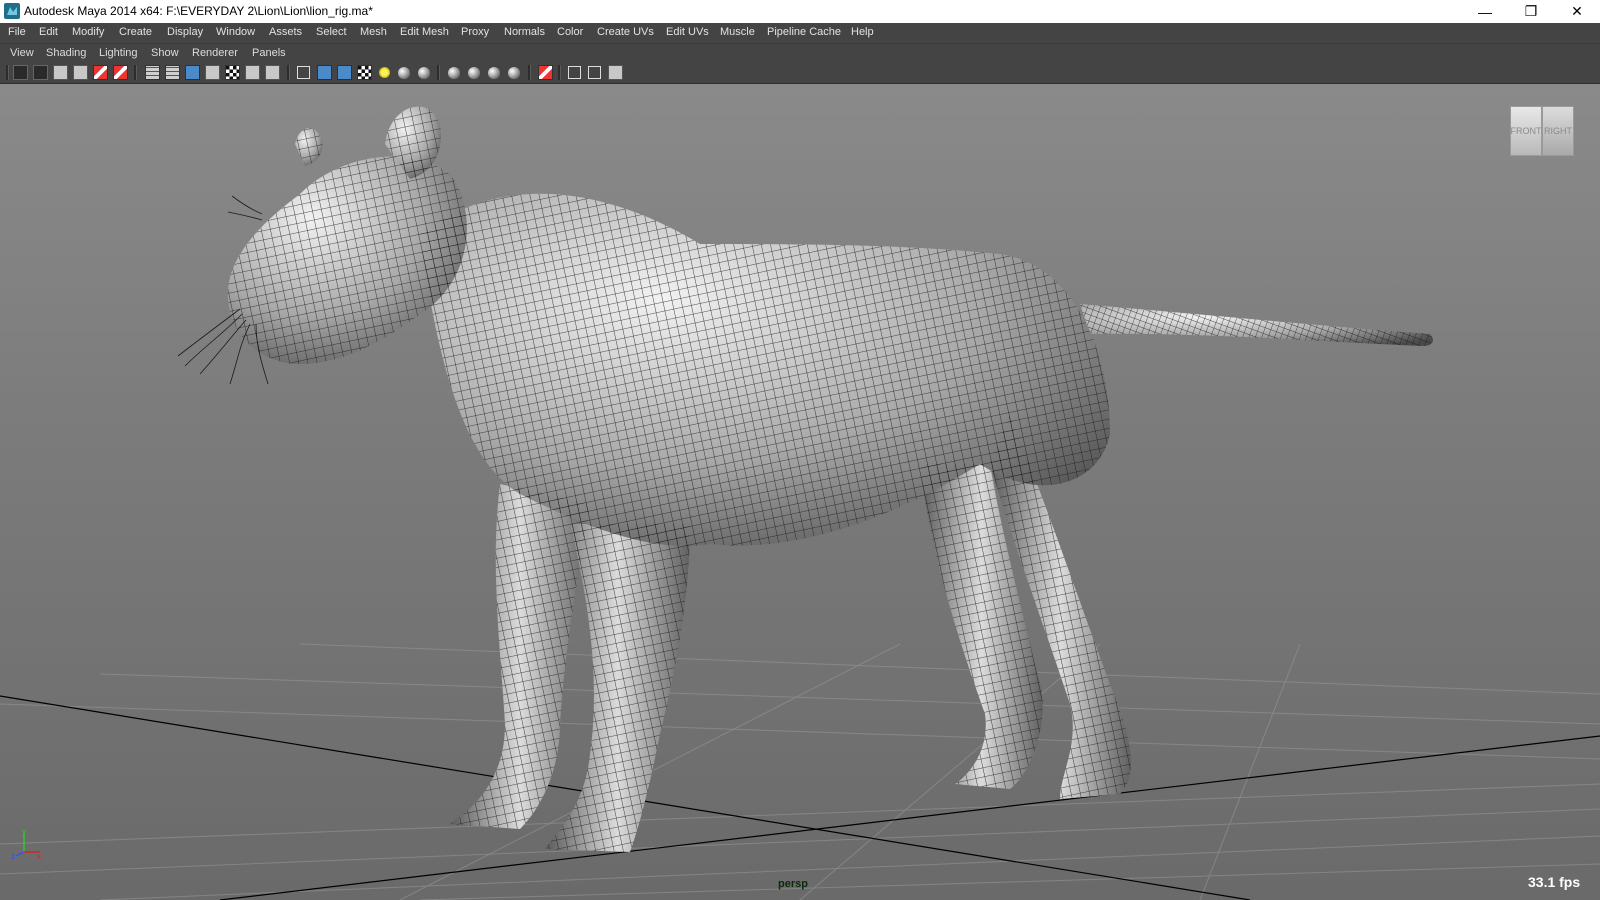 The width and height of the screenshot is (1600, 900). What do you see at coordinates (364, 72) in the screenshot?
I see `textured-icon` at bounding box center [364, 72].